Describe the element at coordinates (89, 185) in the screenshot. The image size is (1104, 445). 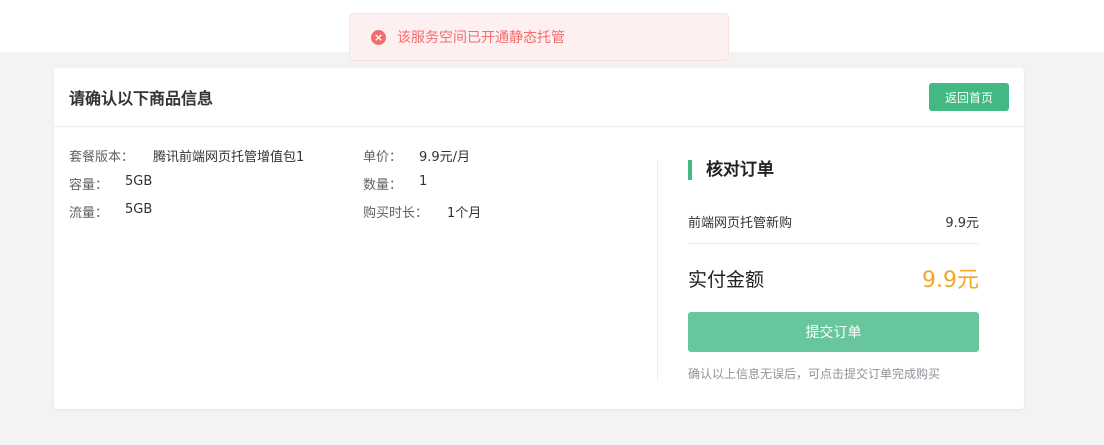
I see `info-label: 容量：` at that location.